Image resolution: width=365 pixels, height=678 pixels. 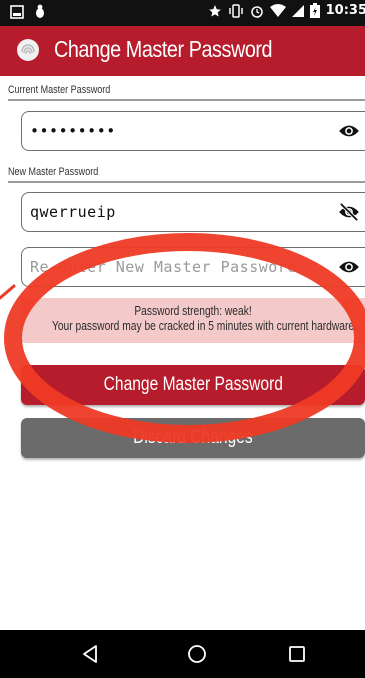 I want to click on reenter-password-placeholder: Re-enter New Master Password, so click(x=163, y=267).